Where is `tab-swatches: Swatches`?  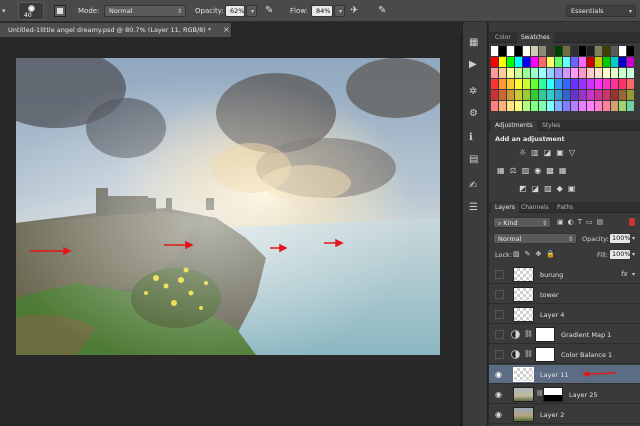
tab-swatches: Swatches is located at coordinates (535, 38).